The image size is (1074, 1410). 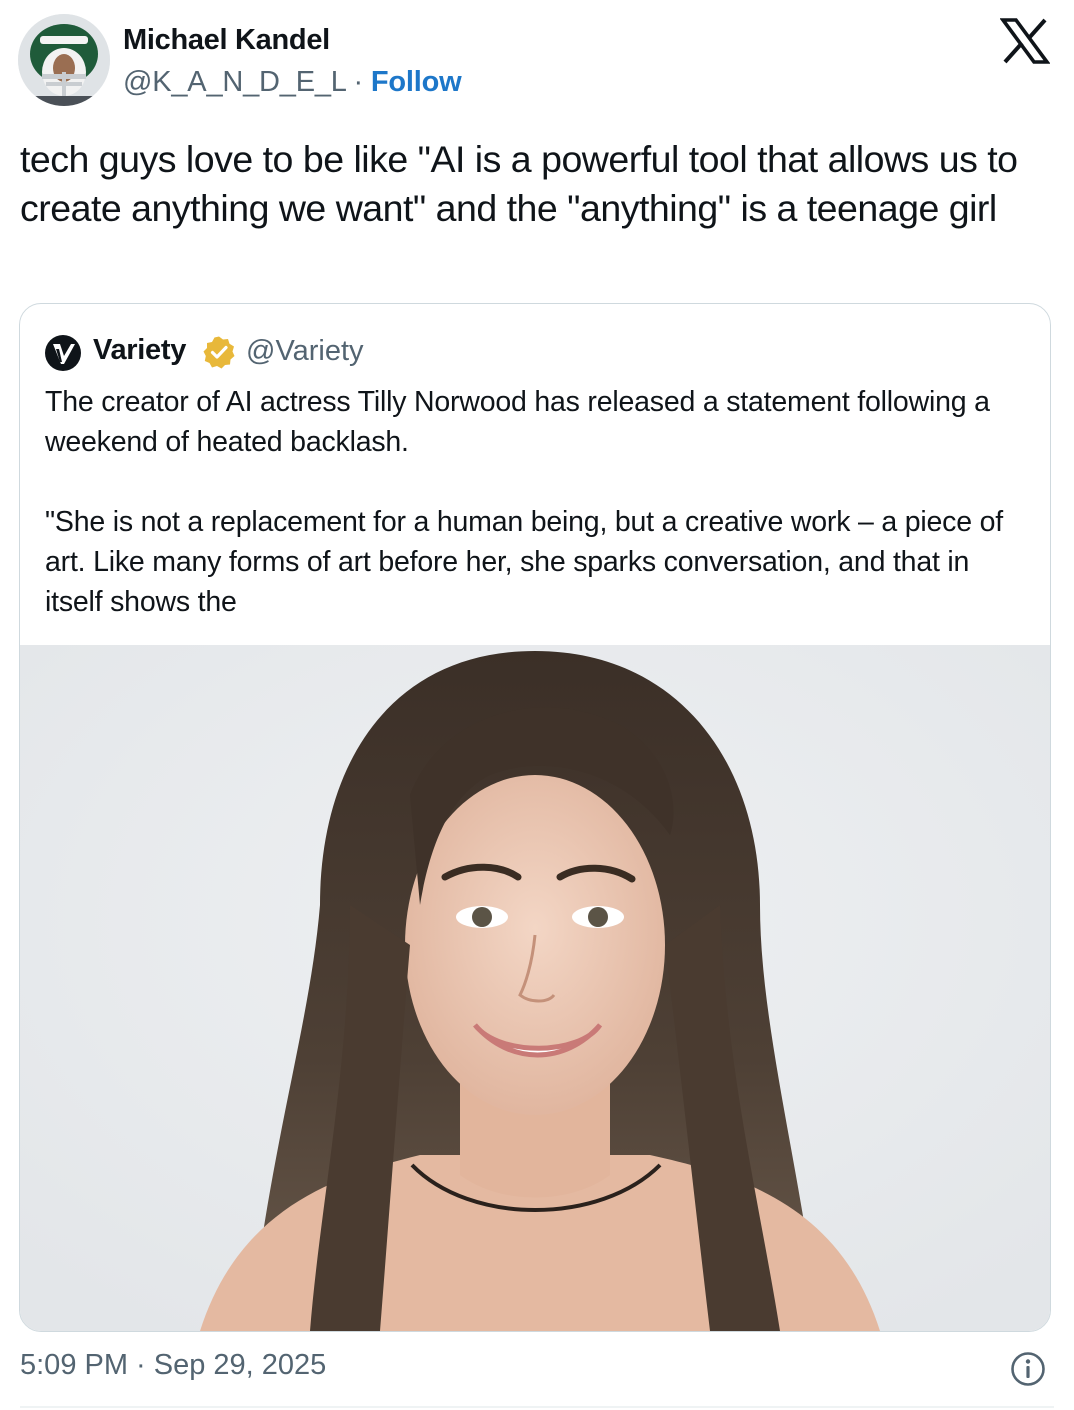 What do you see at coordinates (416, 82) in the screenshot?
I see `follow-button: Follow` at bounding box center [416, 82].